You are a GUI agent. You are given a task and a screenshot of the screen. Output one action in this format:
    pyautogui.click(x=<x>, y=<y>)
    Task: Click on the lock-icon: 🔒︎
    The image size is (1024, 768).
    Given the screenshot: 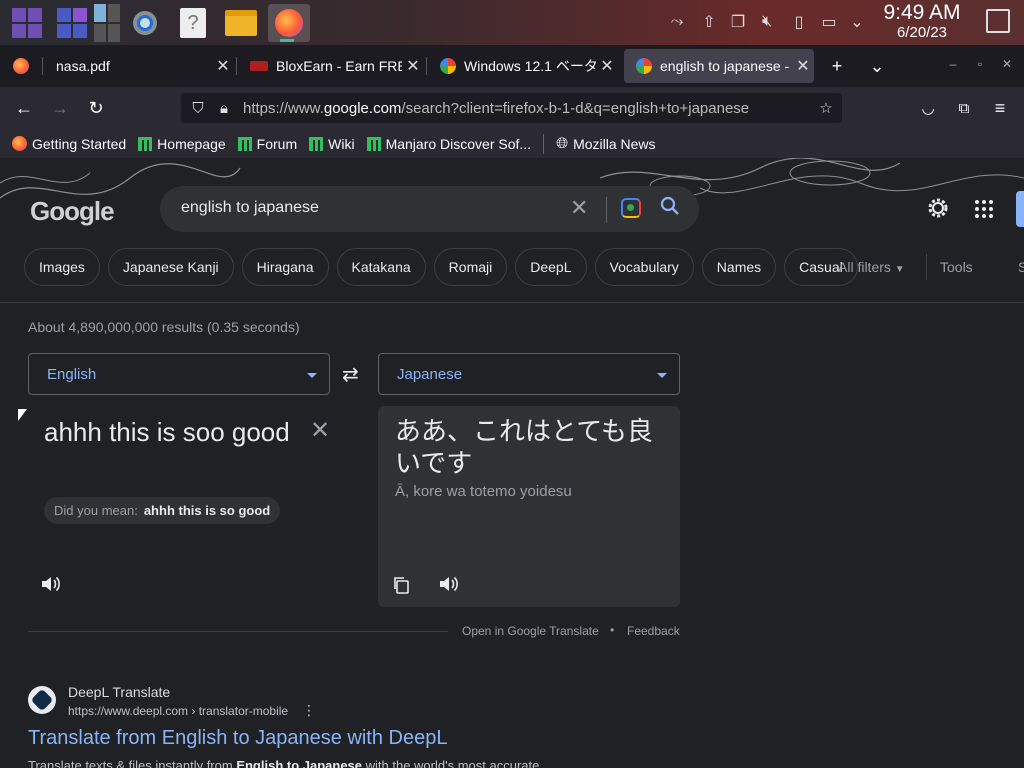 What is the action you would take?
    pyautogui.click(x=224, y=108)
    